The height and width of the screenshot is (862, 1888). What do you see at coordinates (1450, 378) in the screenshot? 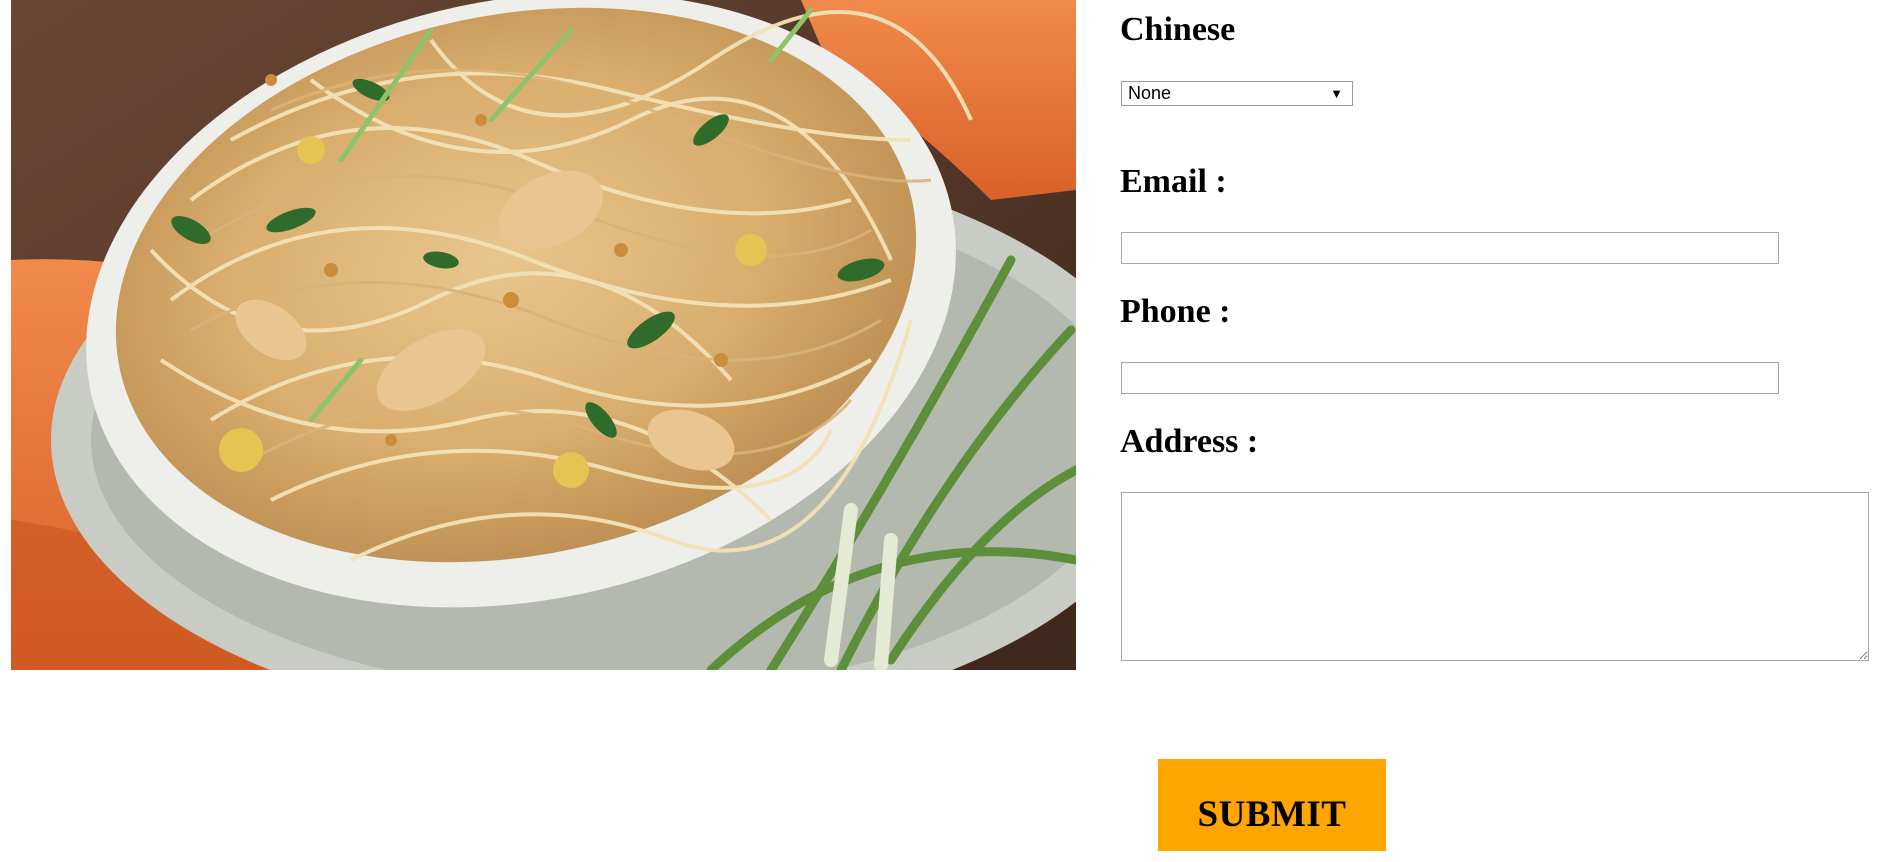
I see `phone-field` at bounding box center [1450, 378].